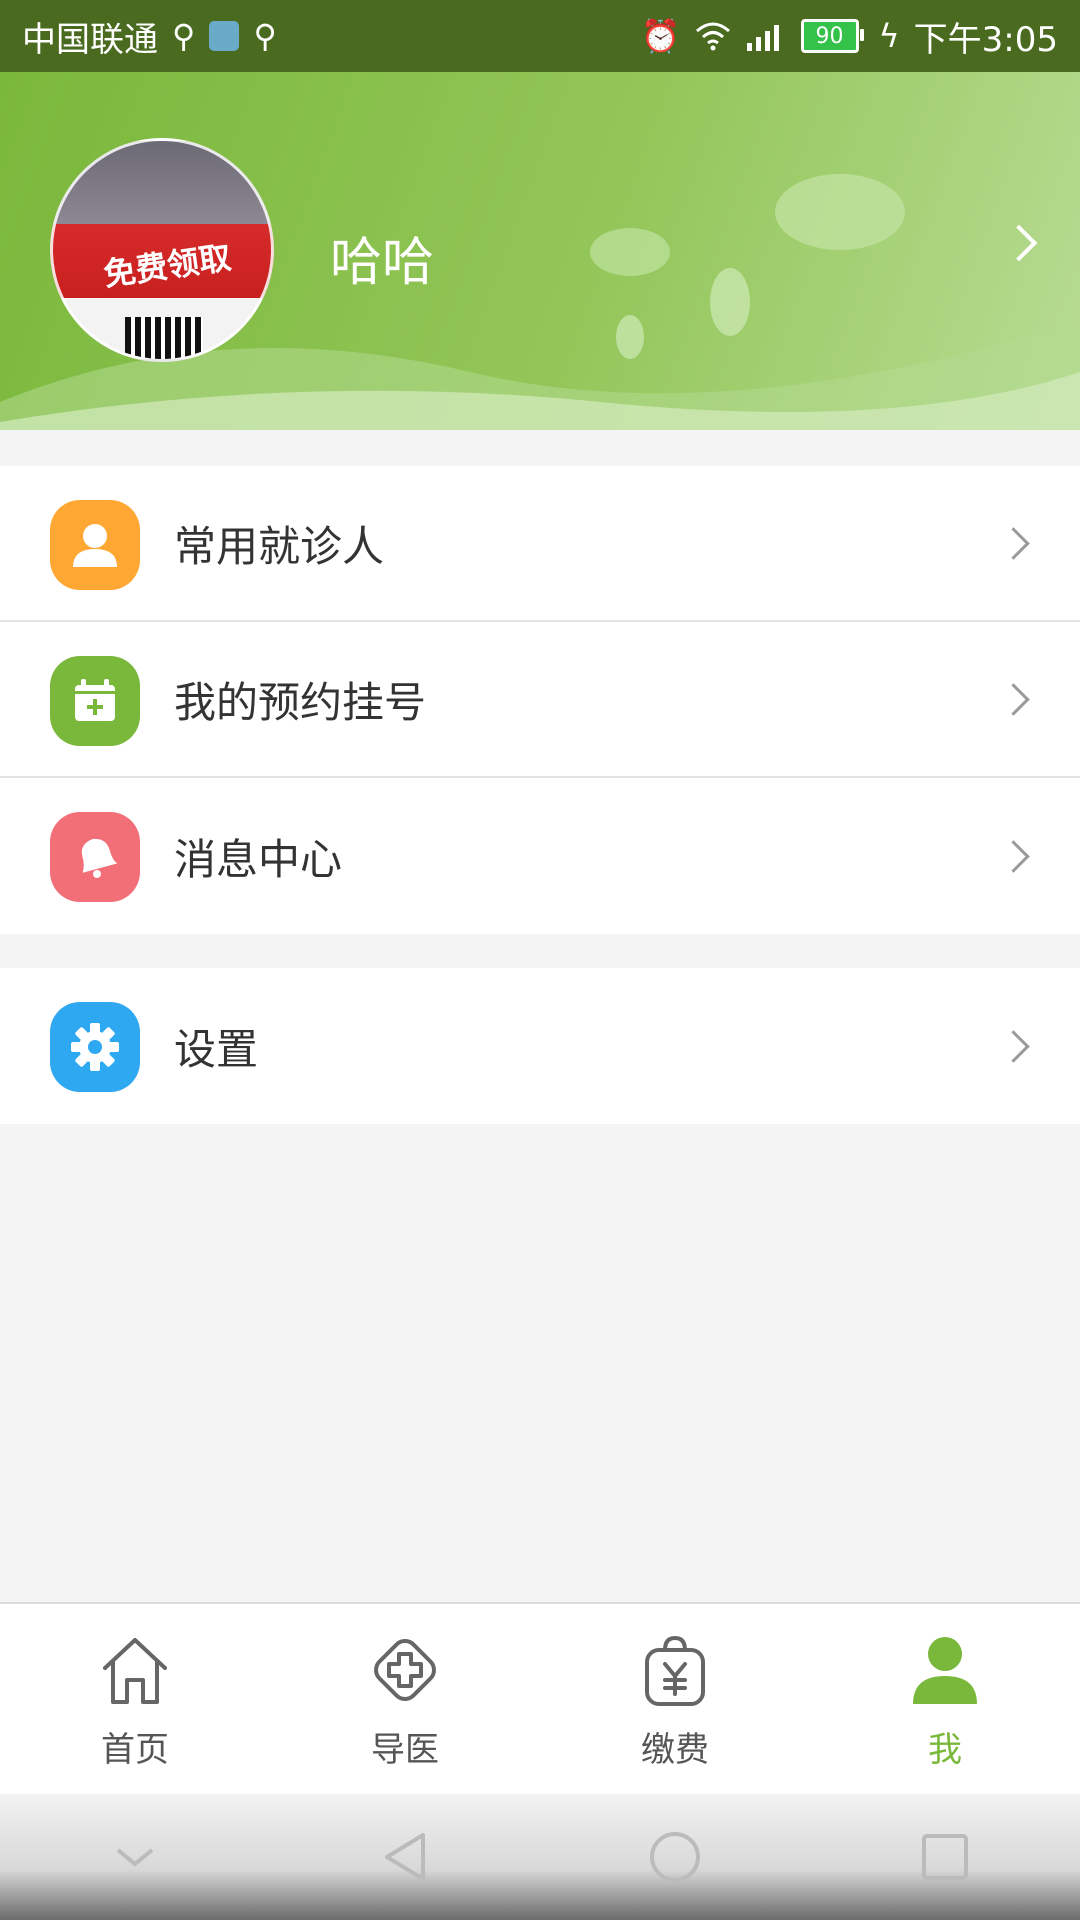 Image resolution: width=1080 pixels, height=1920 pixels. What do you see at coordinates (540, 856) in the screenshot?
I see `menu-item-message-center: 消息中心` at bounding box center [540, 856].